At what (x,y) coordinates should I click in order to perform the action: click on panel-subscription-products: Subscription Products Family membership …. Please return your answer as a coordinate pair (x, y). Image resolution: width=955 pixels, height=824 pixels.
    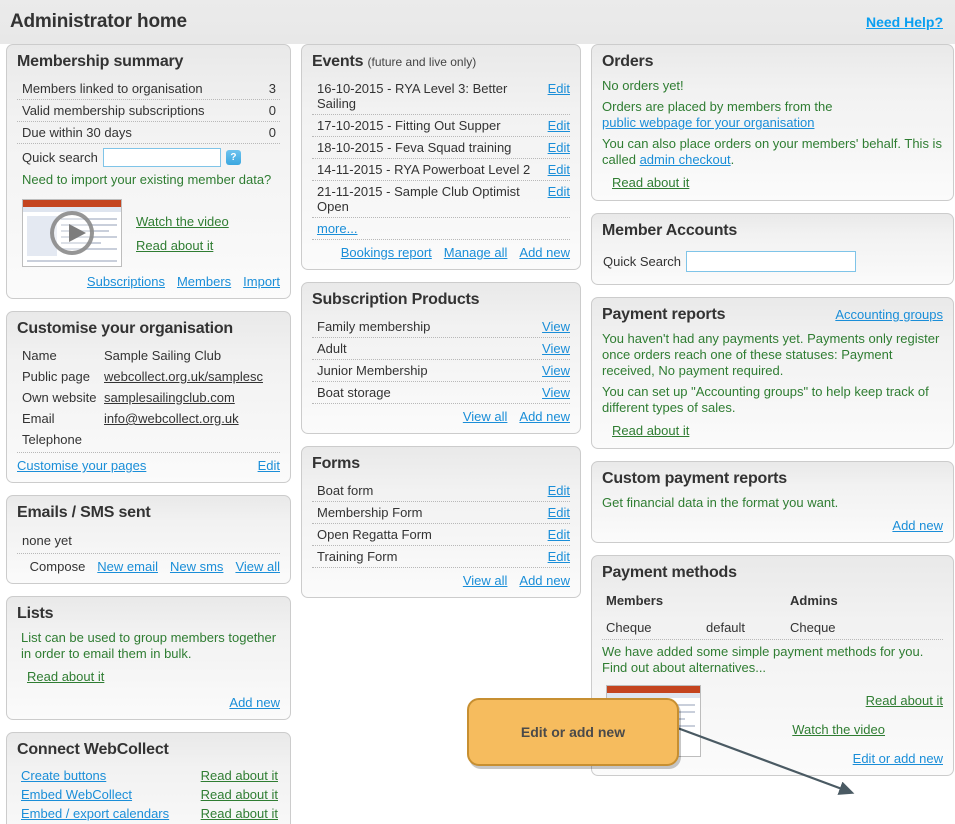
    Looking at the image, I should click on (441, 358).